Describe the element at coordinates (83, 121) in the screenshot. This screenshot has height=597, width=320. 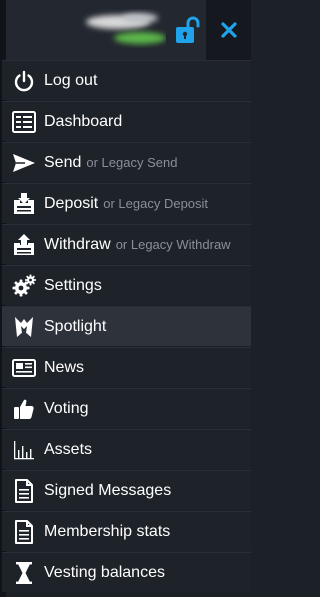
I see `menu-item-label: Dashboard` at that location.